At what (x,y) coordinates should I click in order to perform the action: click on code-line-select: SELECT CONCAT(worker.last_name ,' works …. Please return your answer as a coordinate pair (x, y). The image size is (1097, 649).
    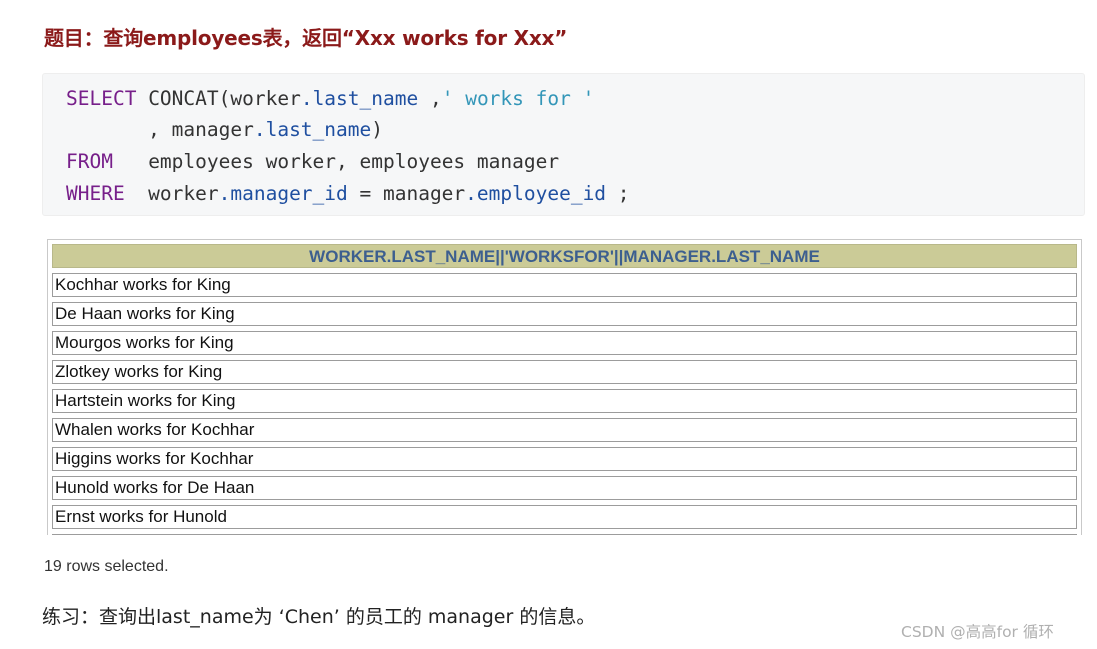
    Looking at the image, I should click on (330, 99).